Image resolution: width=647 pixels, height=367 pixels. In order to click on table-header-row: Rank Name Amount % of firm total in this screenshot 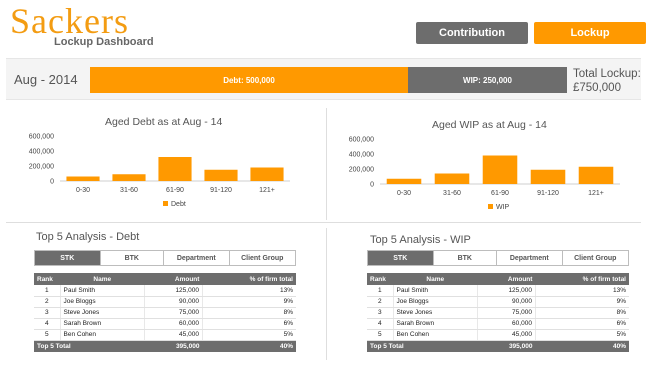, I will do `click(165, 279)`.